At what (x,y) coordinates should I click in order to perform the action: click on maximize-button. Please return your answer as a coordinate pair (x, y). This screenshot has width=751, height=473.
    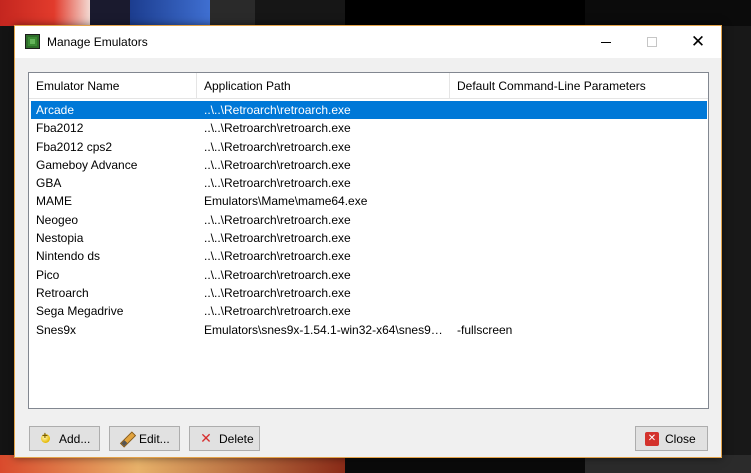
    Looking at the image, I should click on (652, 42).